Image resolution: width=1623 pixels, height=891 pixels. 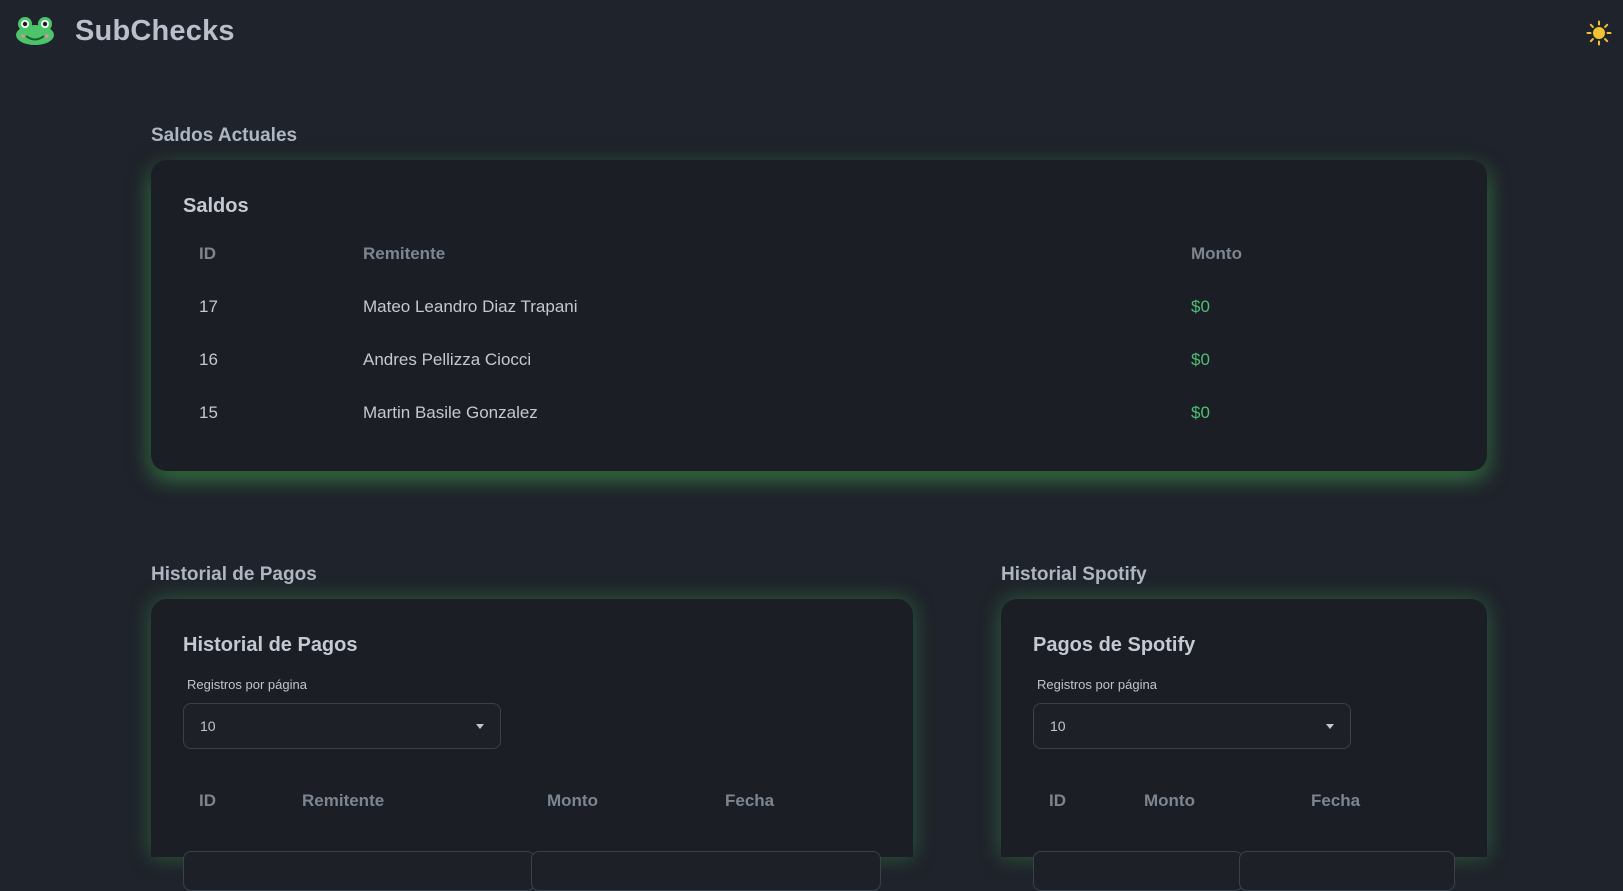 What do you see at coordinates (270, 645) in the screenshot?
I see `historial-pagos-card-title: Historial de Pagos` at bounding box center [270, 645].